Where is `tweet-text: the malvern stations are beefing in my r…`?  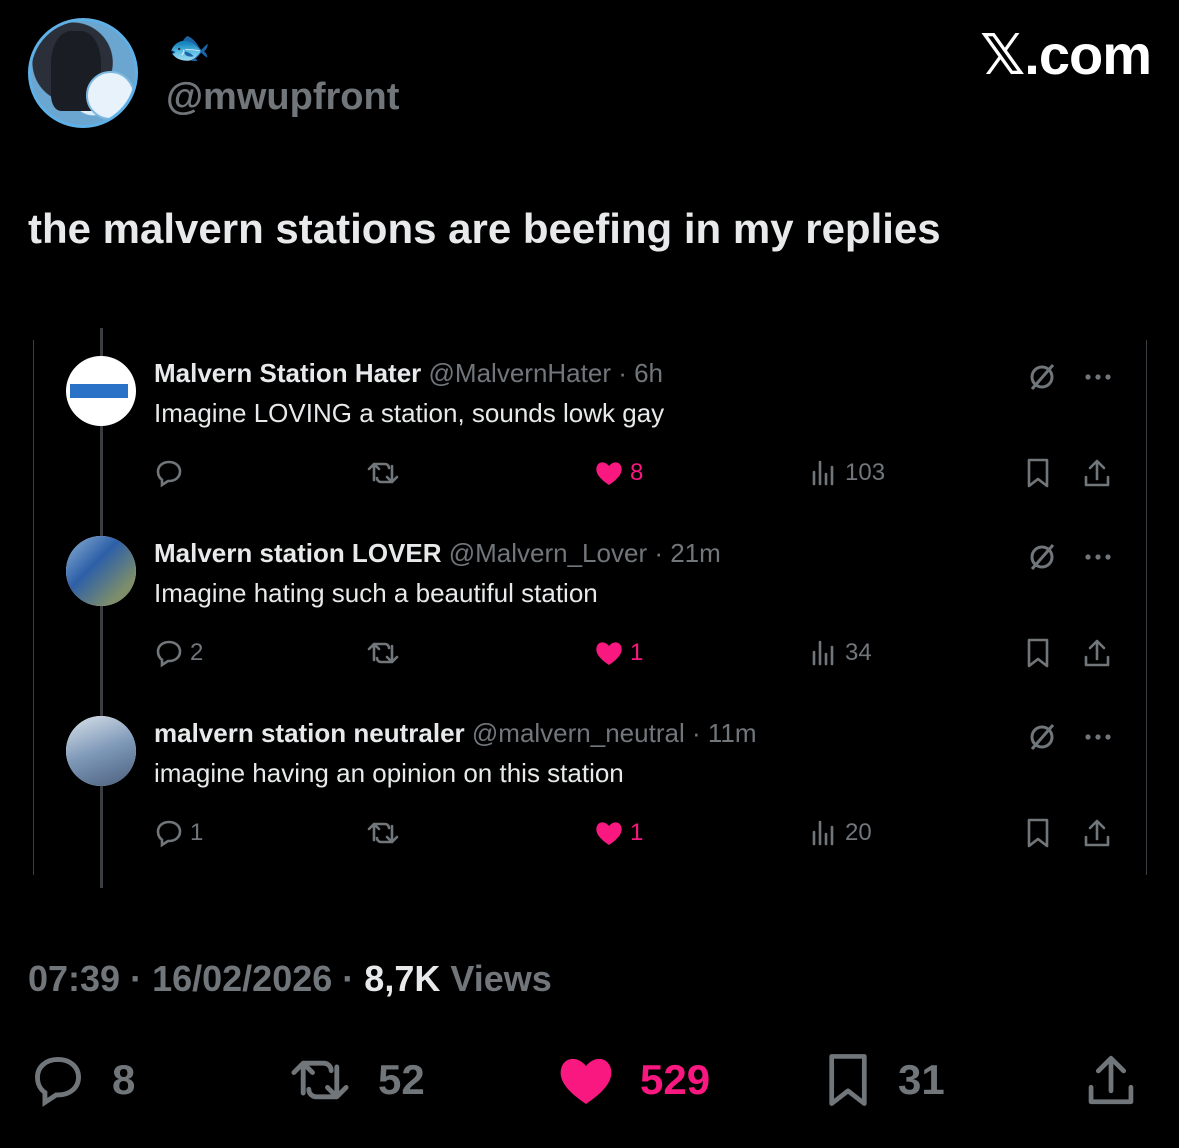
tweet-text: the malvern stations are beefing in my r… is located at coordinates (484, 228).